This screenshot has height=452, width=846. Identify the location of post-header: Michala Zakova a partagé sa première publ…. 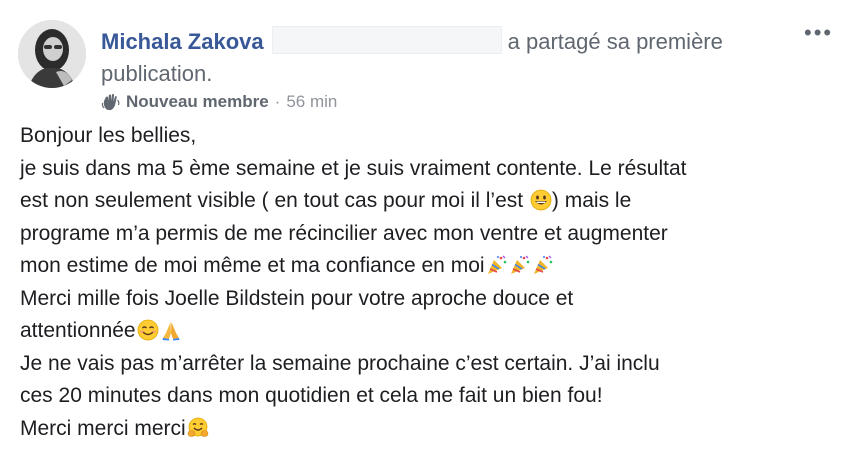
(441, 58).